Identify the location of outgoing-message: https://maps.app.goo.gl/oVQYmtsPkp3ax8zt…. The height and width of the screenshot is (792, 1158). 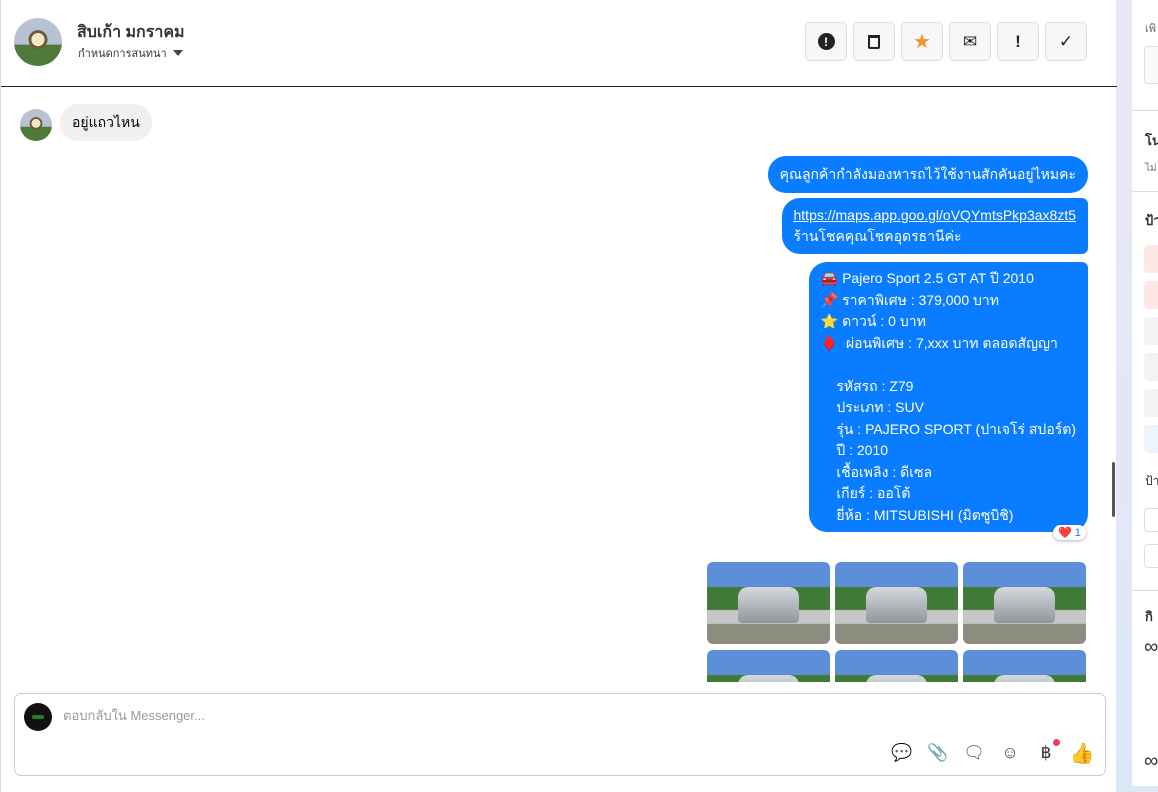
(934, 226).